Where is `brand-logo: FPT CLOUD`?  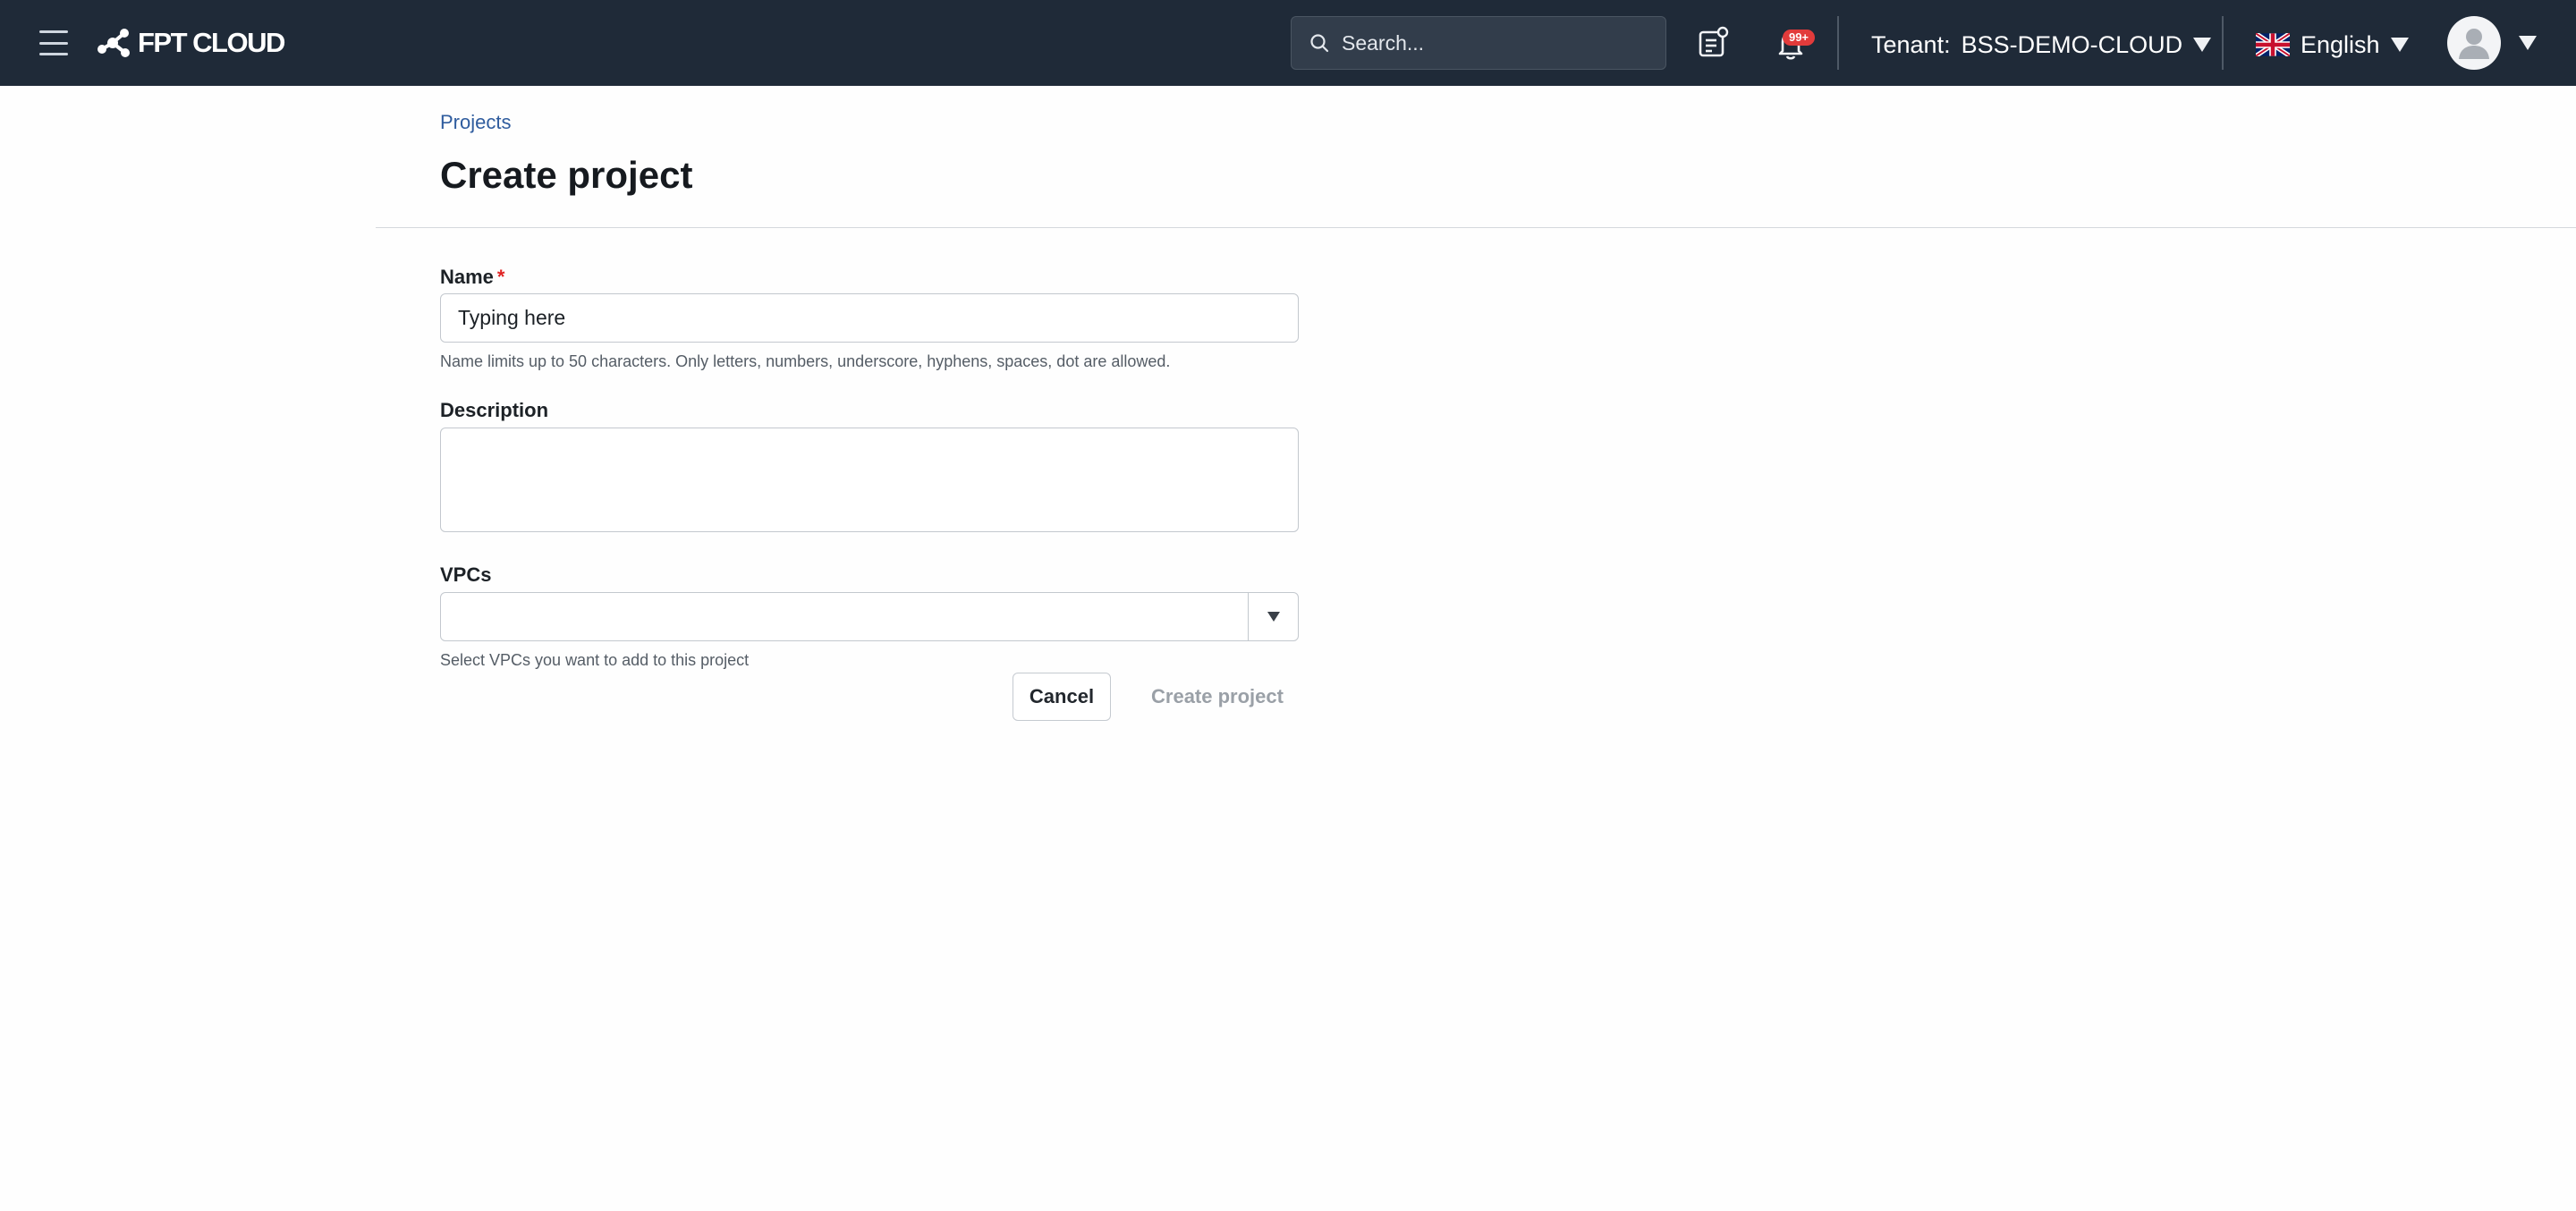
brand-logo: FPT CLOUD is located at coordinates (191, 43).